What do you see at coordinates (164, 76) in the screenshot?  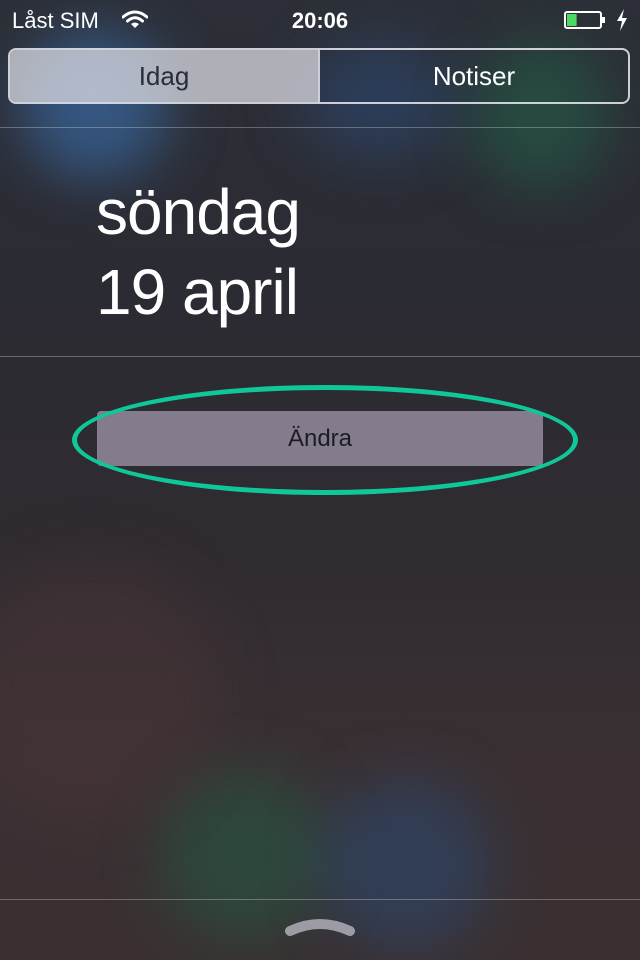 I see `tab-today: Idag` at bounding box center [164, 76].